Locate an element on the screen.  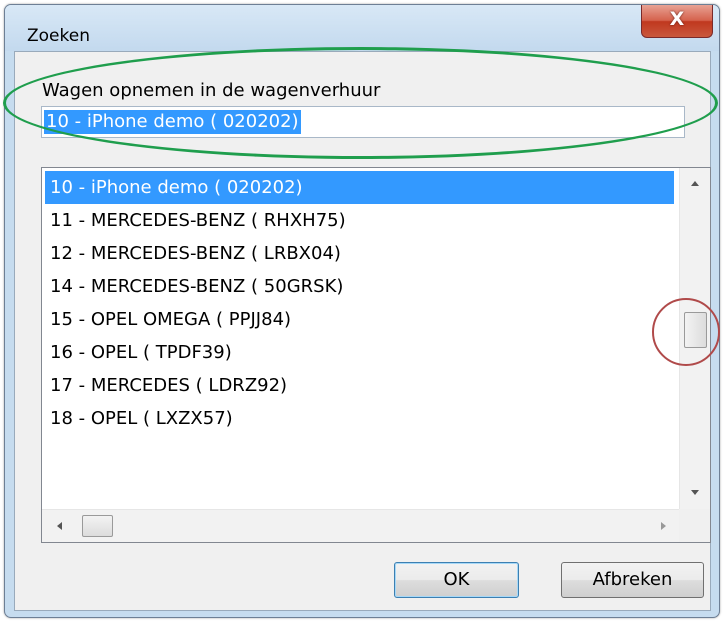
vertical-scroll-thumb is located at coordinates (695, 330).